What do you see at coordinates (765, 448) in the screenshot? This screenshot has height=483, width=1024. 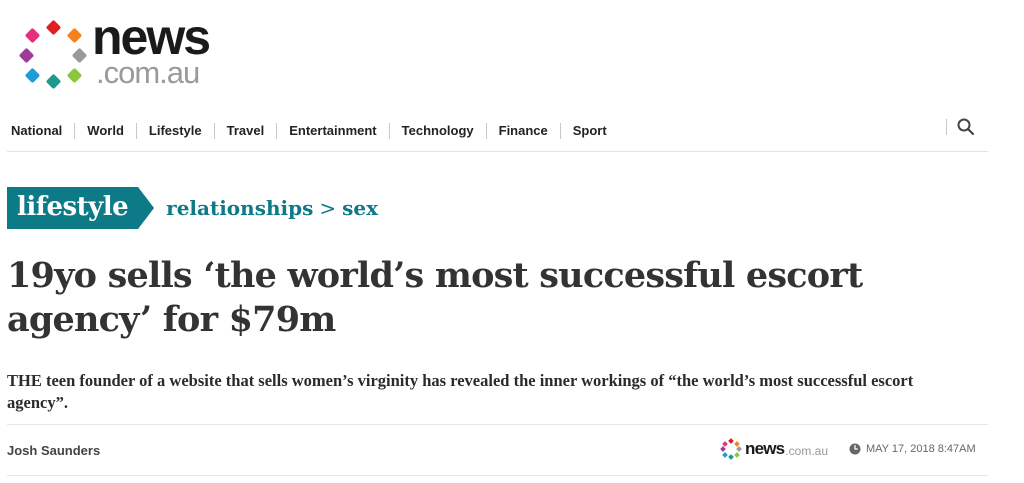 I see `source-logo-news-text: news` at bounding box center [765, 448].